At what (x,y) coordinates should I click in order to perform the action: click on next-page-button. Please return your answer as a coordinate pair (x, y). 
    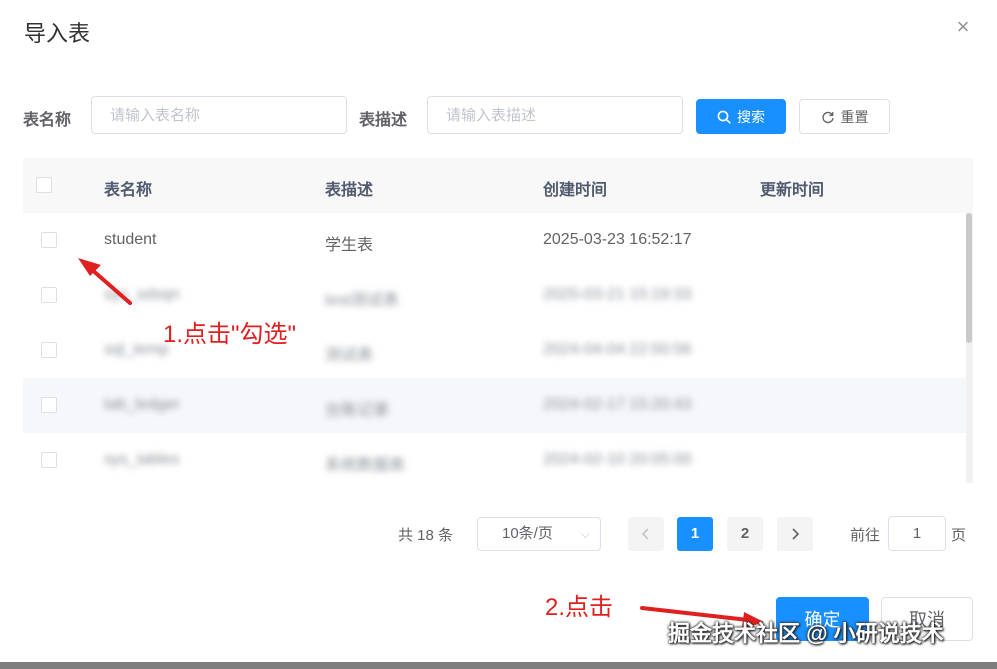
    Looking at the image, I should click on (795, 534).